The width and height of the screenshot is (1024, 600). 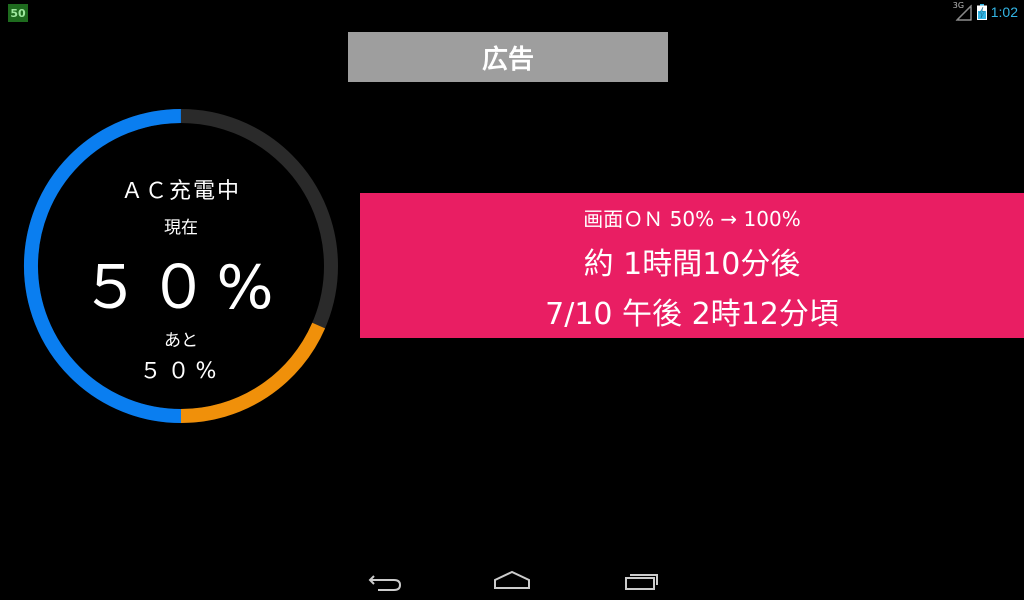 What do you see at coordinates (1004, 12) in the screenshot?
I see `status-clock: 1:02` at bounding box center [1004, 12].